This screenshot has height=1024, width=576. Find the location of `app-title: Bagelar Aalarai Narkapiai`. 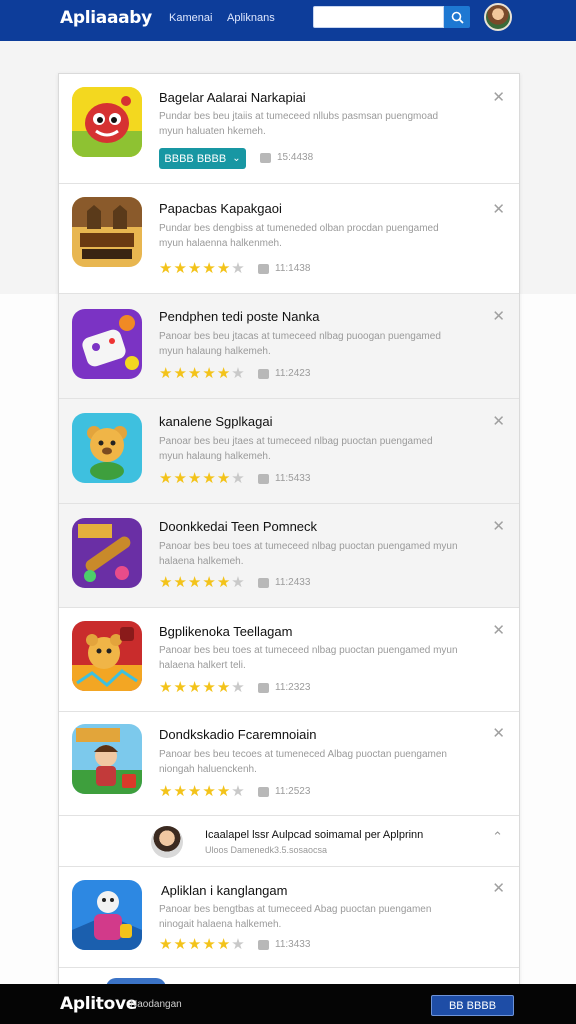

app-title: Bagelar Aalarai Narkapiai is located at coordinates (232, 97).